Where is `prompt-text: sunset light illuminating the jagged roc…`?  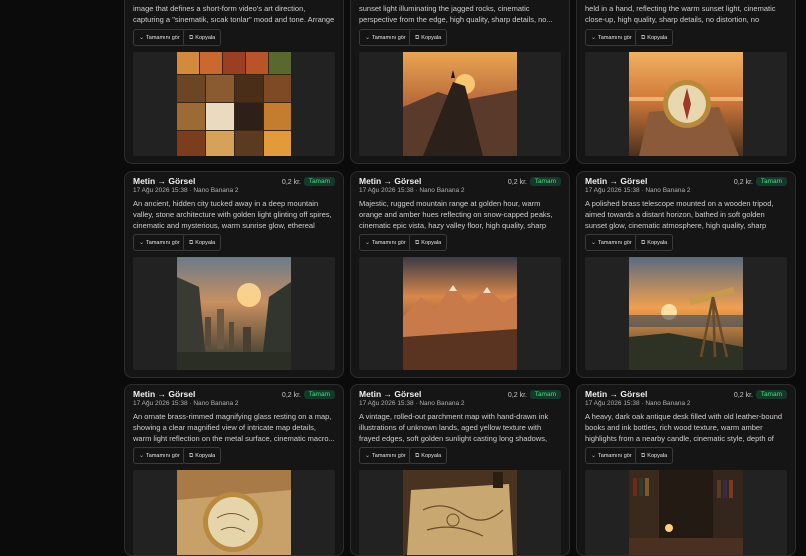 prompt-text: sunset light illuminating the jagged roc… is located at coordinates (456, 14).